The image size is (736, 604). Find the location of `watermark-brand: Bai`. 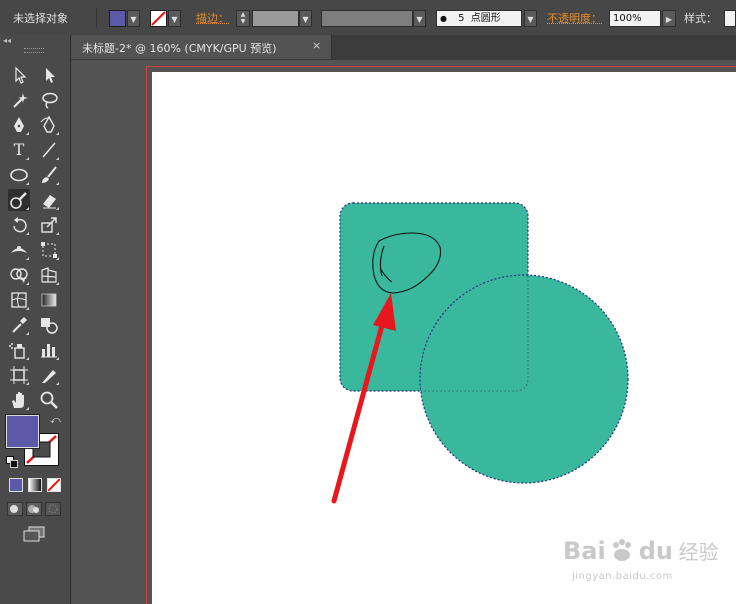

watermark-brand: Bai is located at coordinates (584, 551).